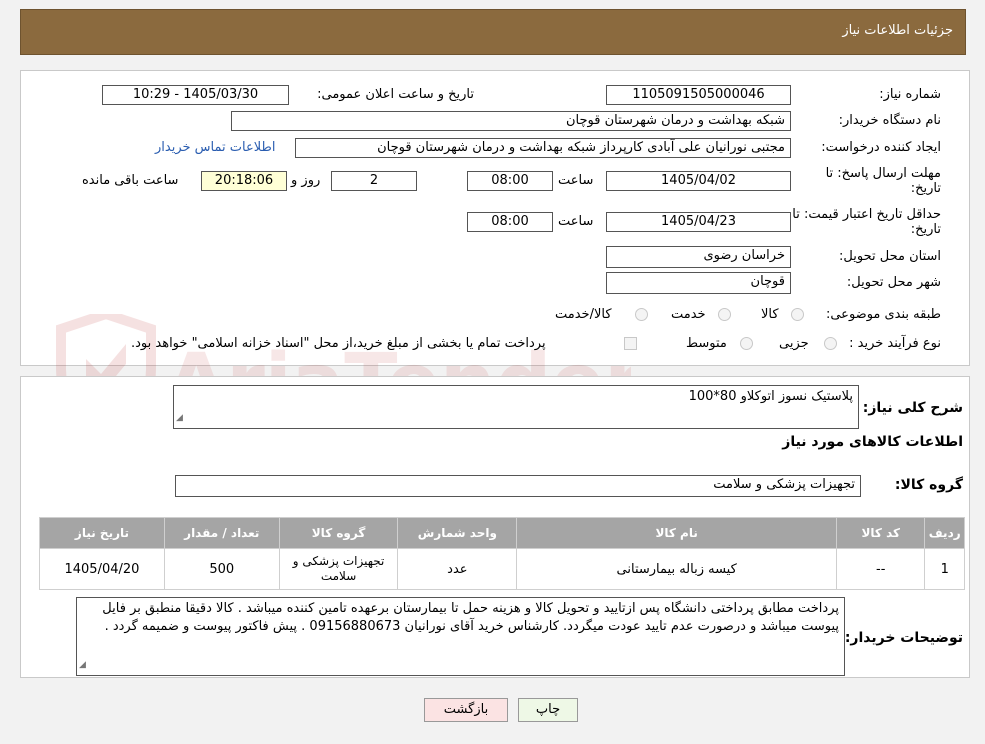 This screenshot has height=744, width=985. Describe the element at coordinates (881, 569) in the screenshot. I see `cell-code: --` at that location.